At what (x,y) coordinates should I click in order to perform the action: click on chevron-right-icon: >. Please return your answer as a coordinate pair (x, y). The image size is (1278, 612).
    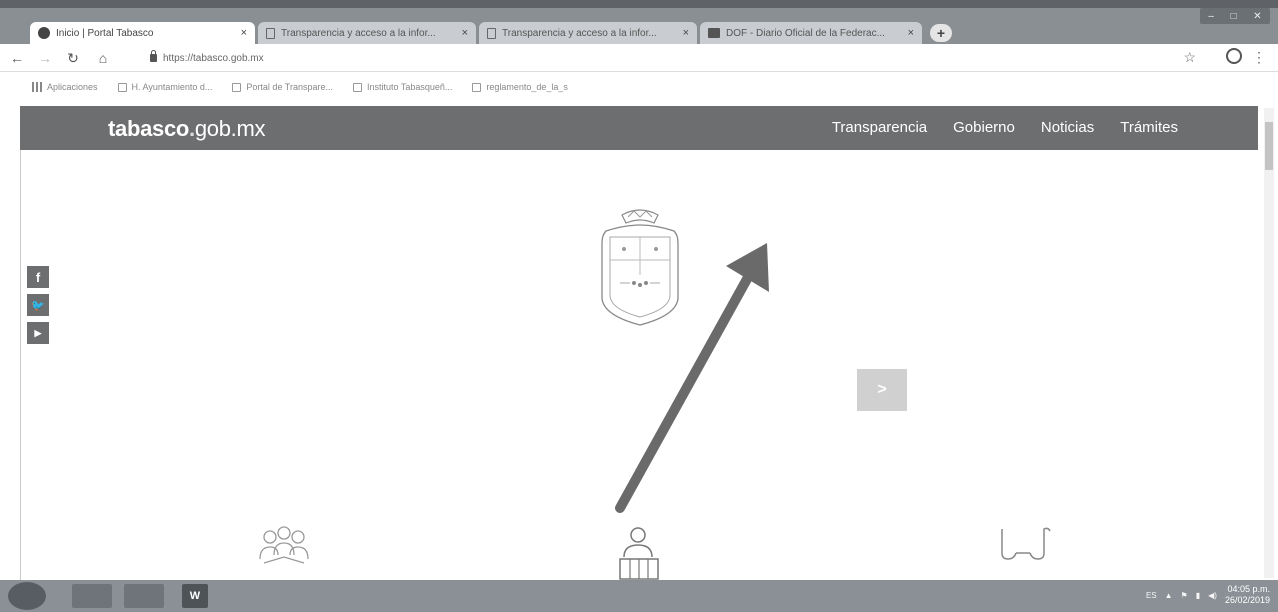
    Looking at the image, I should click on (882, 389).